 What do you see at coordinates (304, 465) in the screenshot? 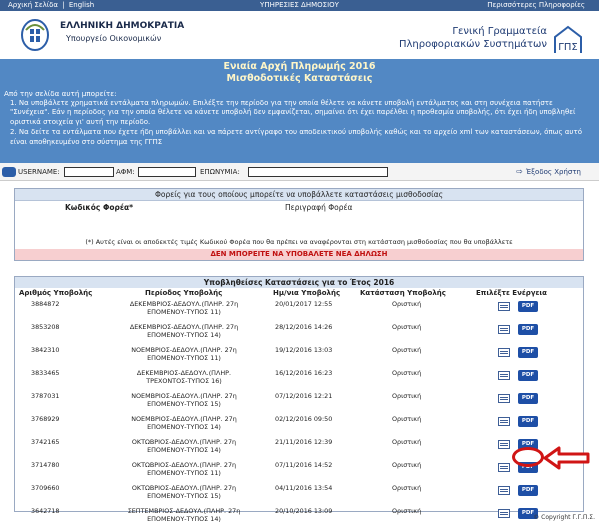
I see `submission-date: 07/11/2016 14:52` at bounding box center [304, 465].